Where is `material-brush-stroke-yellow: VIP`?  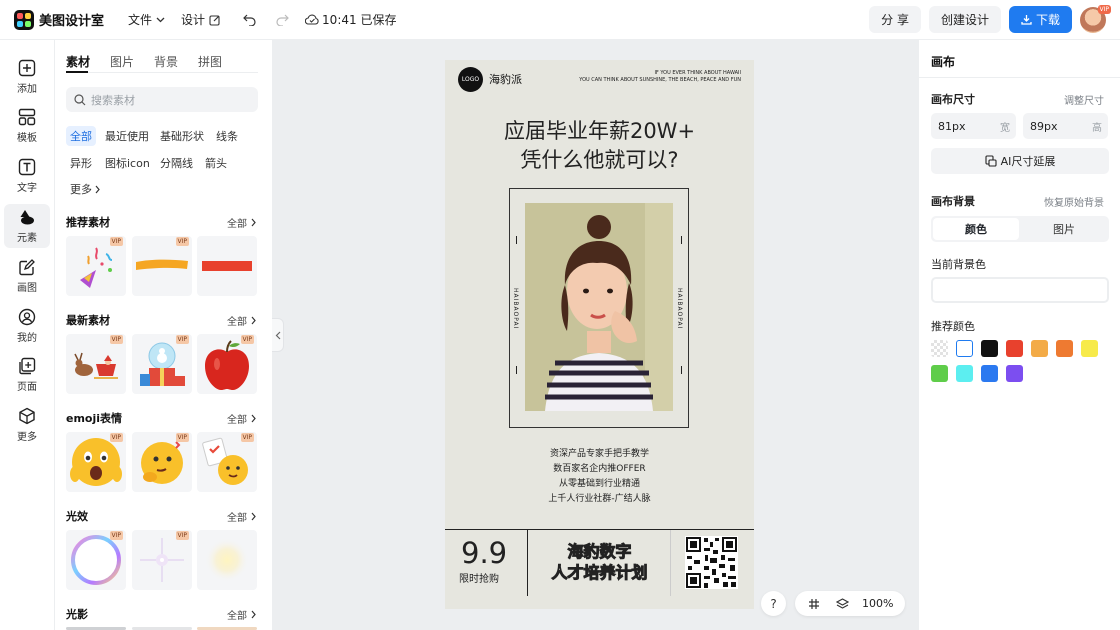
material-brush-stroke-yellow: VIP is located at coordinates (162, 266).